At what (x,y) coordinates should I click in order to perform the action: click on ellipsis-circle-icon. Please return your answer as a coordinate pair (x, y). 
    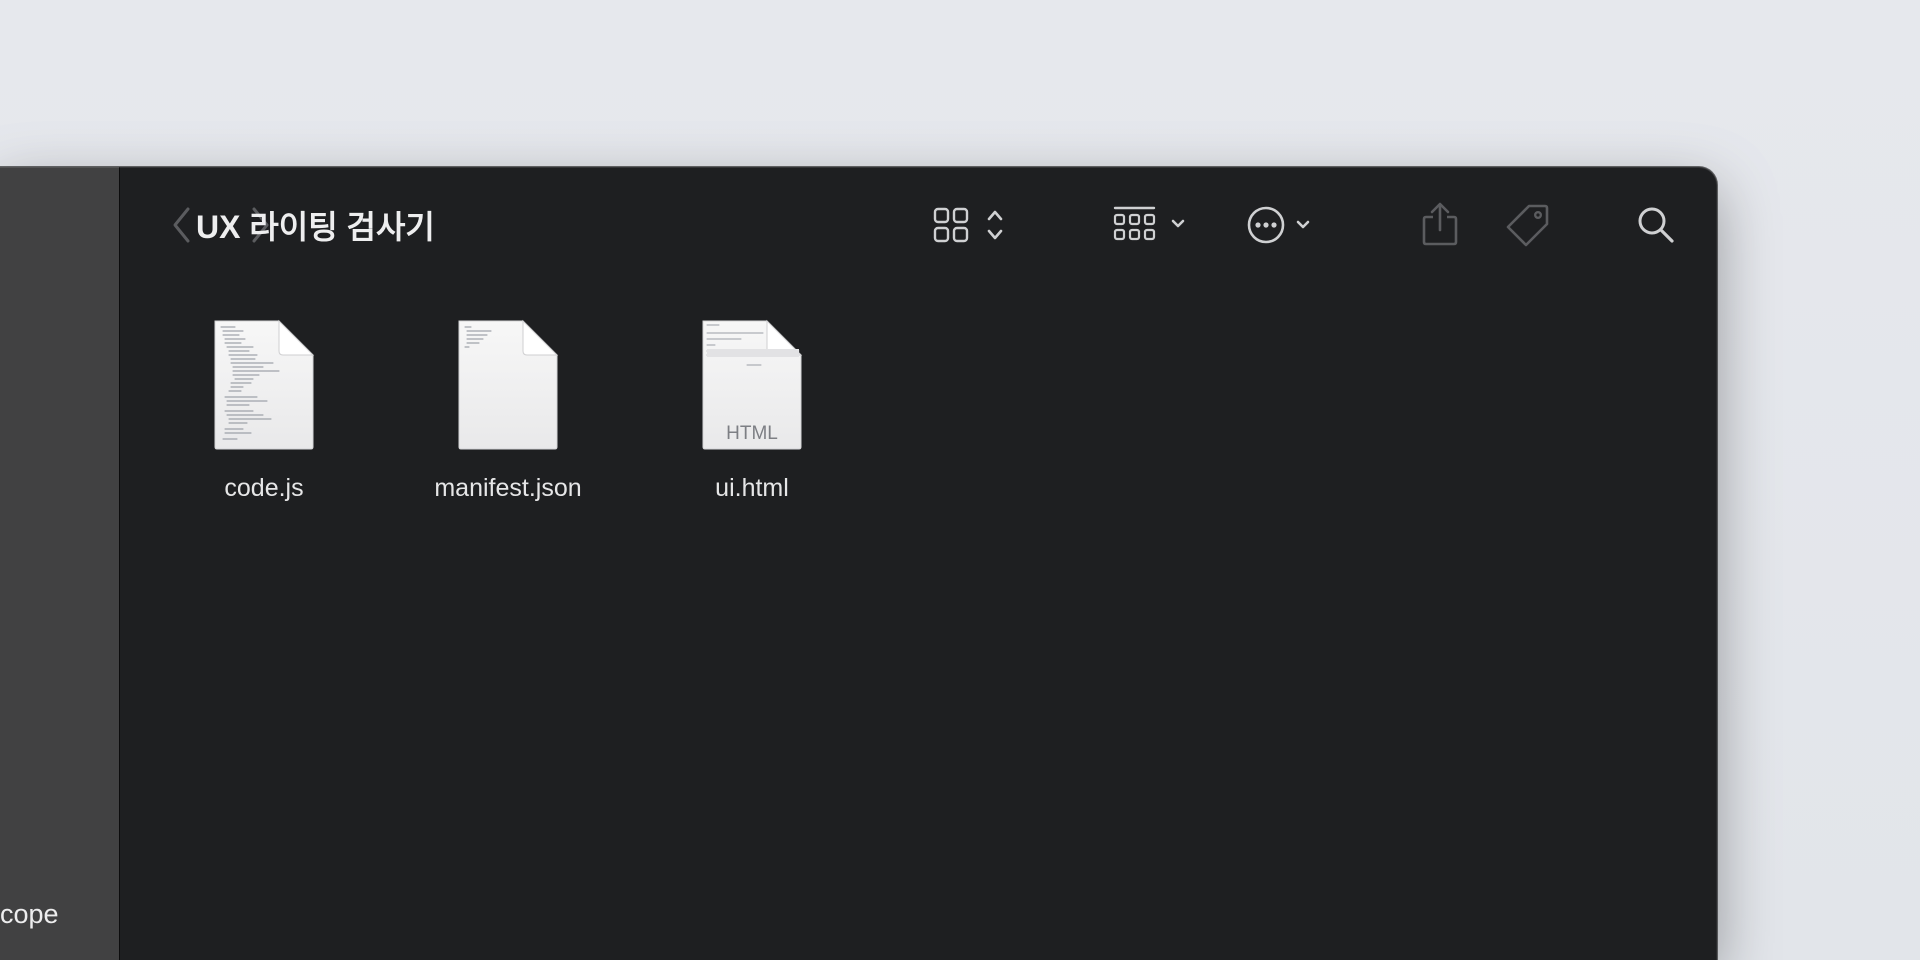
    Looking at the image, I should click on (1278, 225).